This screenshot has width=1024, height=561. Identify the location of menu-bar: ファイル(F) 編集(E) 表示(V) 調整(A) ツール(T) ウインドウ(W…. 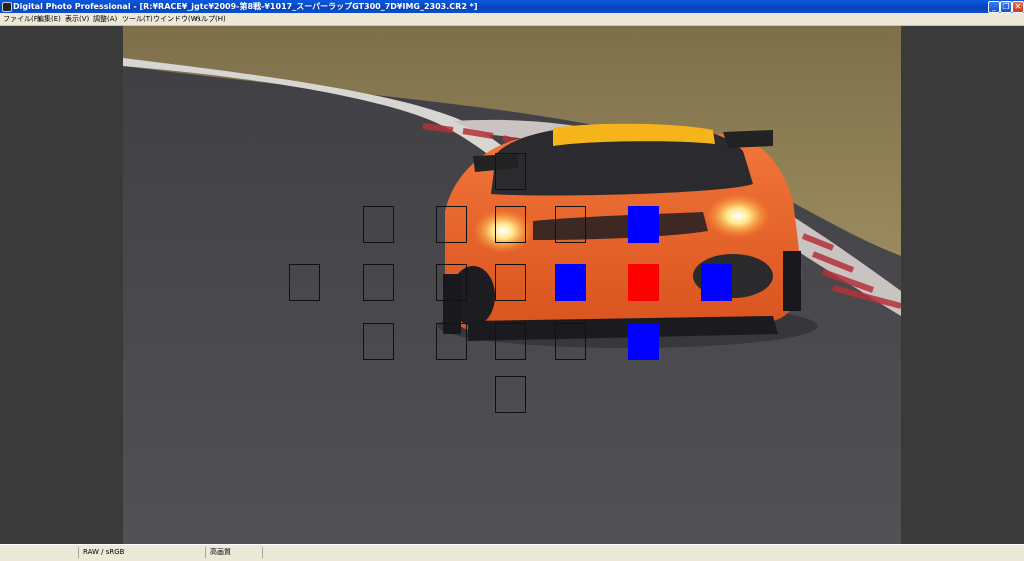
(512, 19).